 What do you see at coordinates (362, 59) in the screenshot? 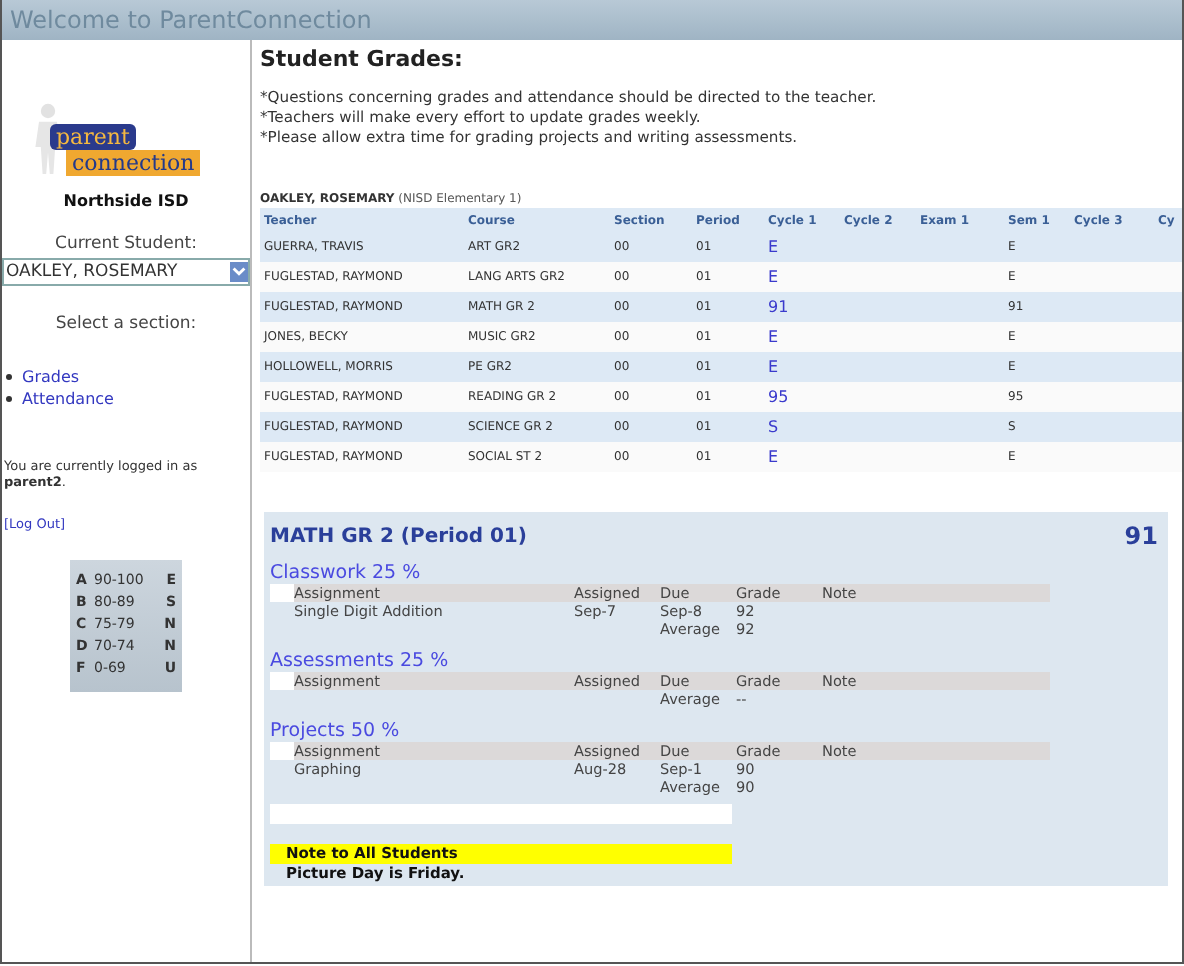
I see `page-heading: Student Grades:` at bounding box center [362, 59].